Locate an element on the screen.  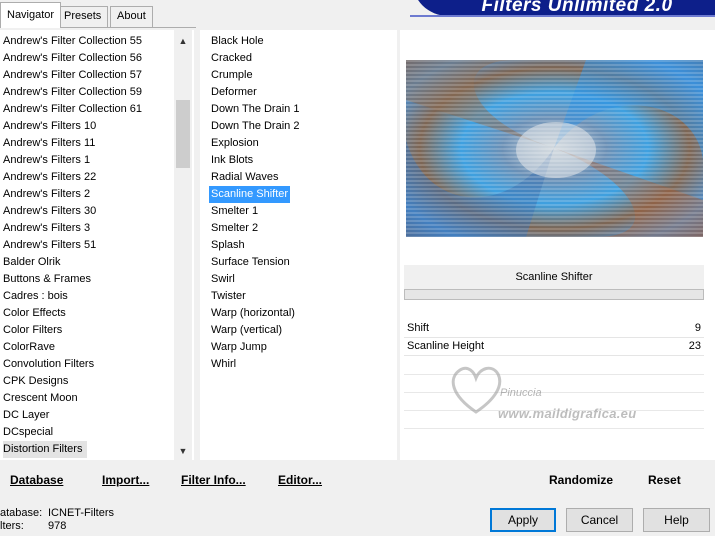
tab-navigator: Navigator is located at coordinates (31, 15).